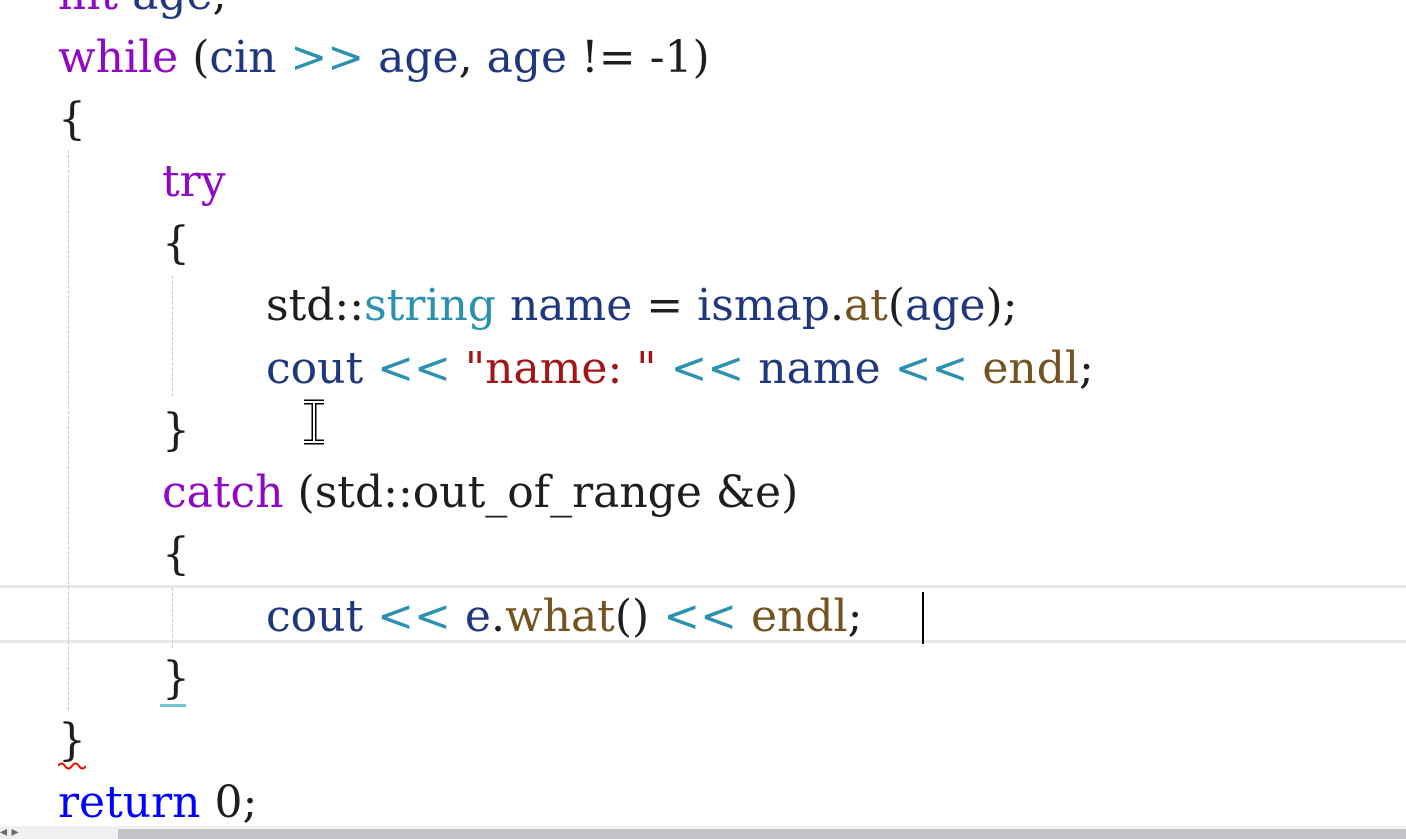  I want to click on string-quote-open: ", so click(475, 368).